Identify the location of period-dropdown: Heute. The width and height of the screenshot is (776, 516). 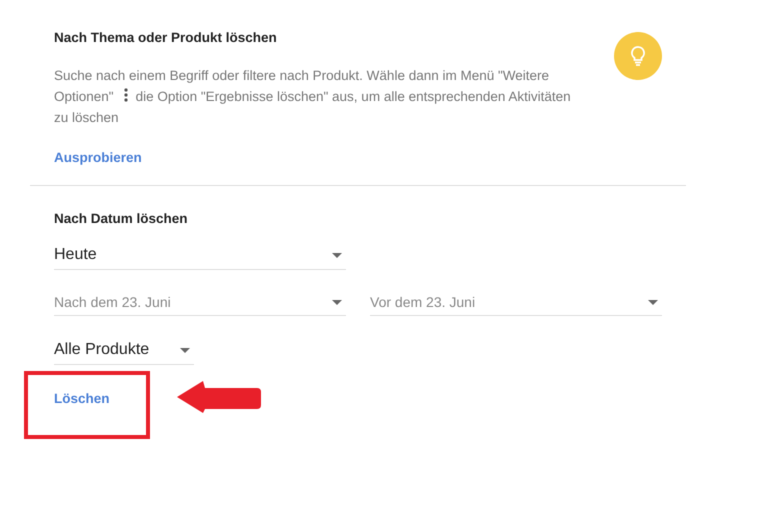
(200, 258).